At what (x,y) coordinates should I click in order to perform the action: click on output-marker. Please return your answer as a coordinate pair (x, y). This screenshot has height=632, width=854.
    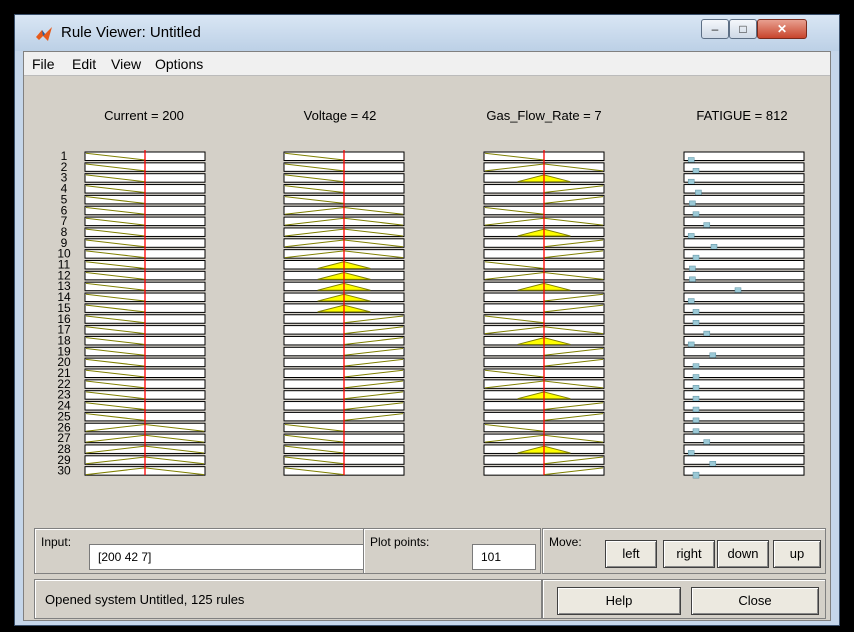
    Looking at the image, I should click on (696, 475).